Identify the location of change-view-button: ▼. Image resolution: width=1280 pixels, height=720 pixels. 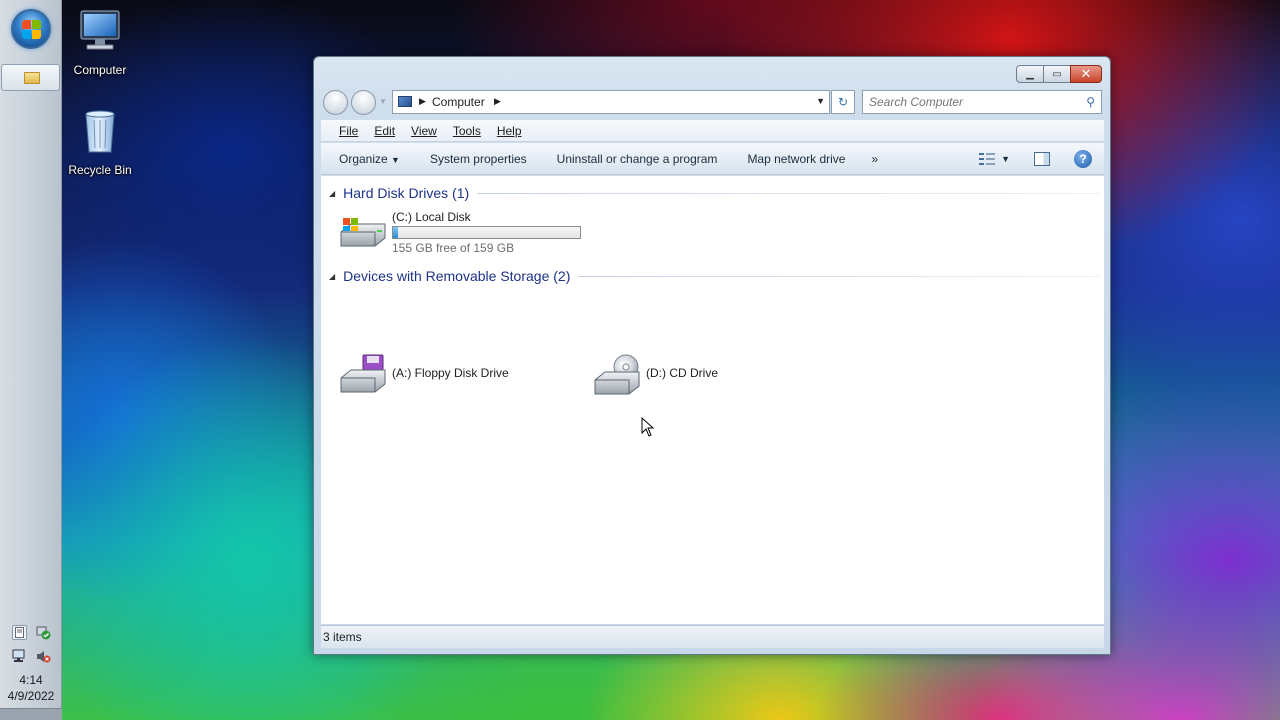
(994, 159).